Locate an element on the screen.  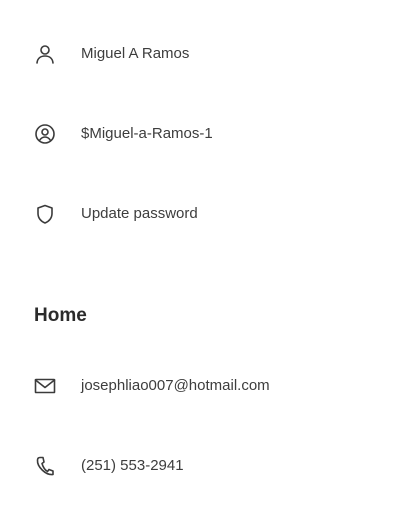
person-icon is located at coordinates (45, 54).